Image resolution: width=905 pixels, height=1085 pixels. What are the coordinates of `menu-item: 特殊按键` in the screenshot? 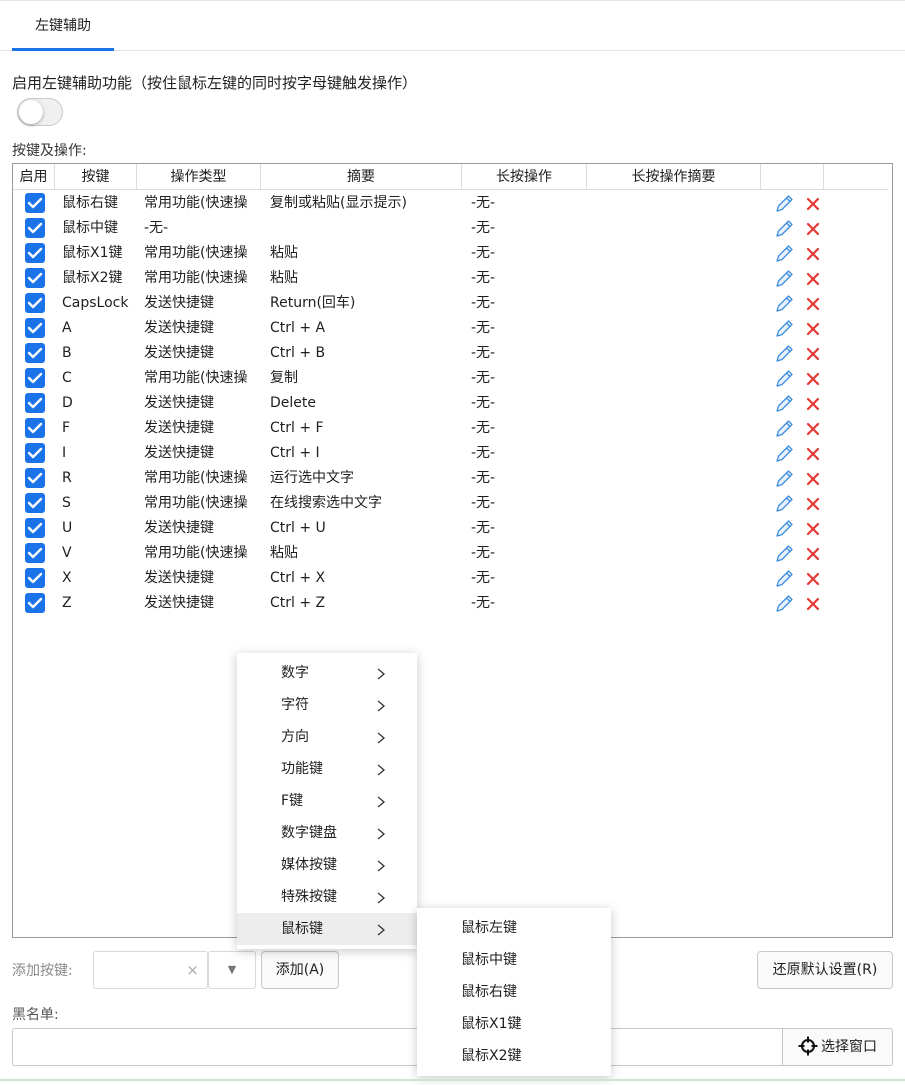 It's located at (327, 897).